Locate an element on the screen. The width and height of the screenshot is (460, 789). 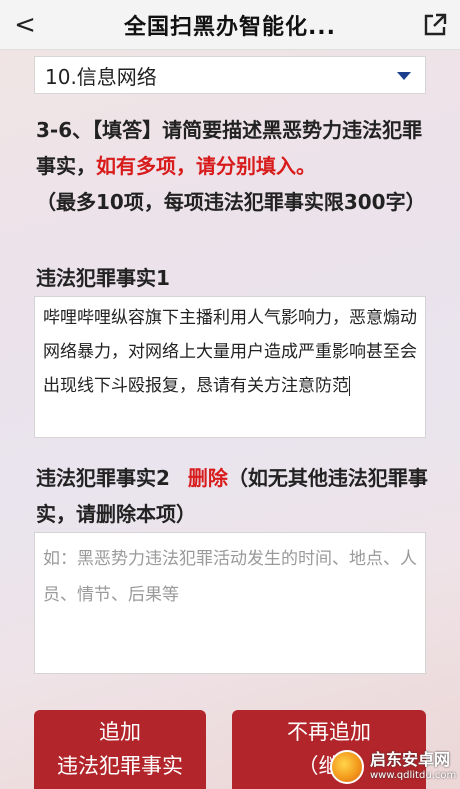
site-watermark: 启东安卓网 www.qdlitdu.com is located at coordinates (395, 766).